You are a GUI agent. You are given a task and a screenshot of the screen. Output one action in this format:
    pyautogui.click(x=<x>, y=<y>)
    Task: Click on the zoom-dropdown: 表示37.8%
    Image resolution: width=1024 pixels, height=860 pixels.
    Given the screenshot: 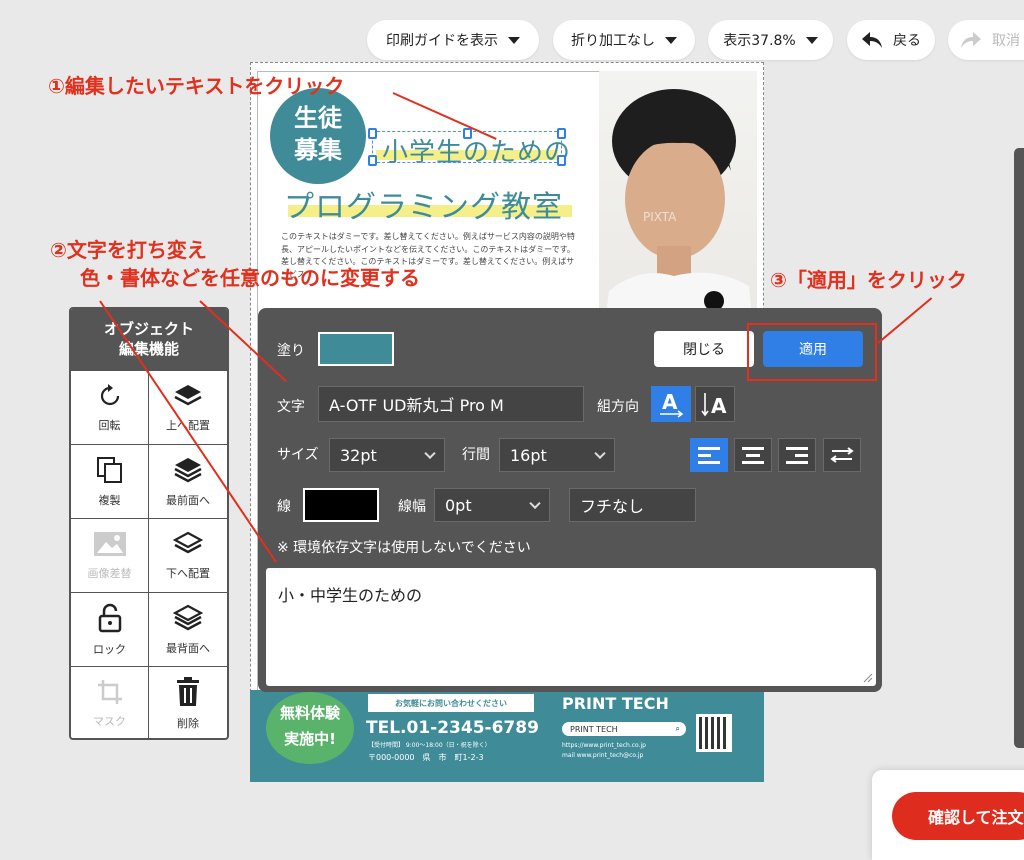 What is the action you would take?
    pyautogui.click(x=770, y=40)
    